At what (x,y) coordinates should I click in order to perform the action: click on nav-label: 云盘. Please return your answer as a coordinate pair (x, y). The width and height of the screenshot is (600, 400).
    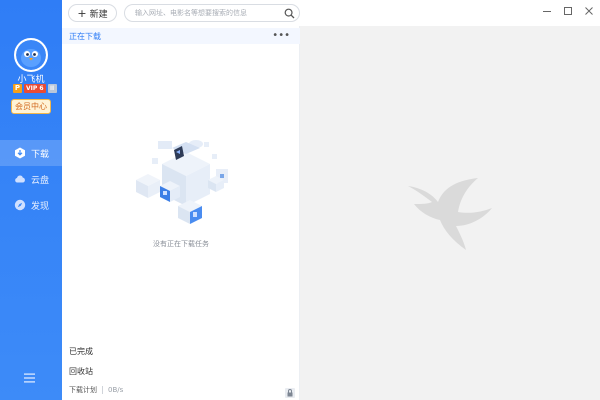
    Looking at the image, I should click on (40, 180).